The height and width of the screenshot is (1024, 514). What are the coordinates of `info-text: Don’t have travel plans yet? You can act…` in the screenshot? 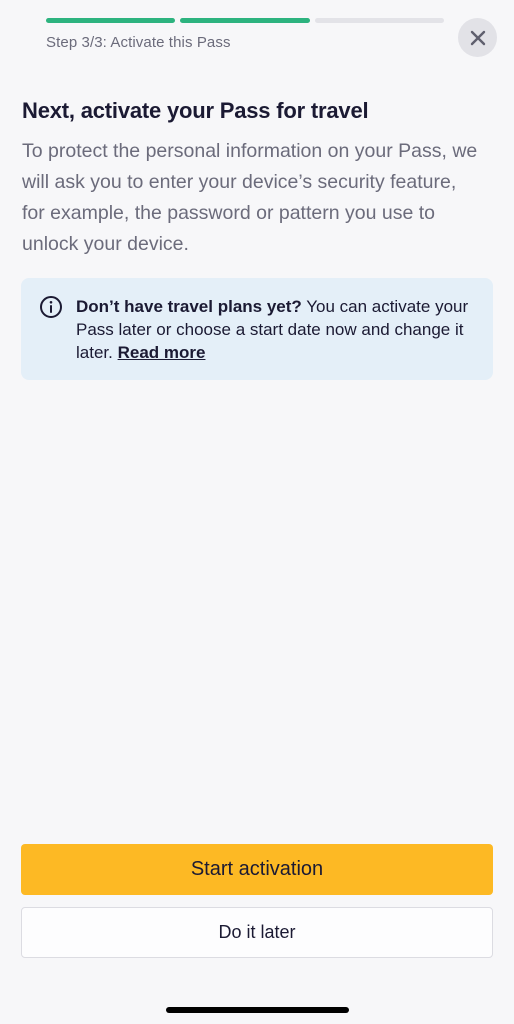 It's located at (275, 337).